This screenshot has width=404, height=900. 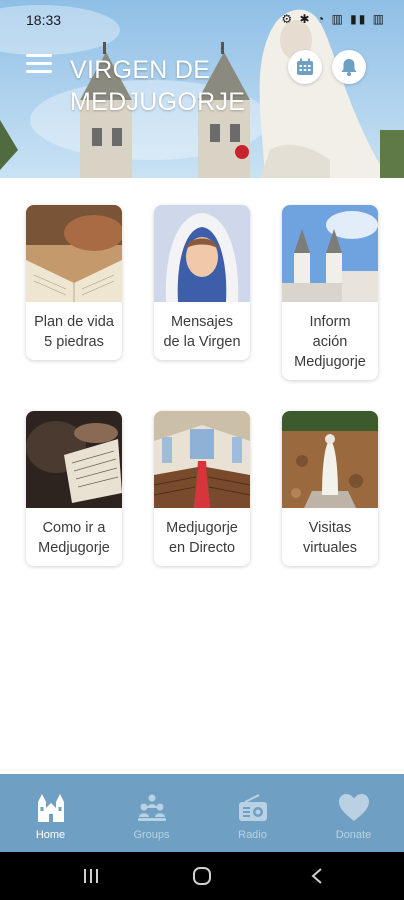 I want to click on tile-label-line: ación, so click(x=330, y=342).